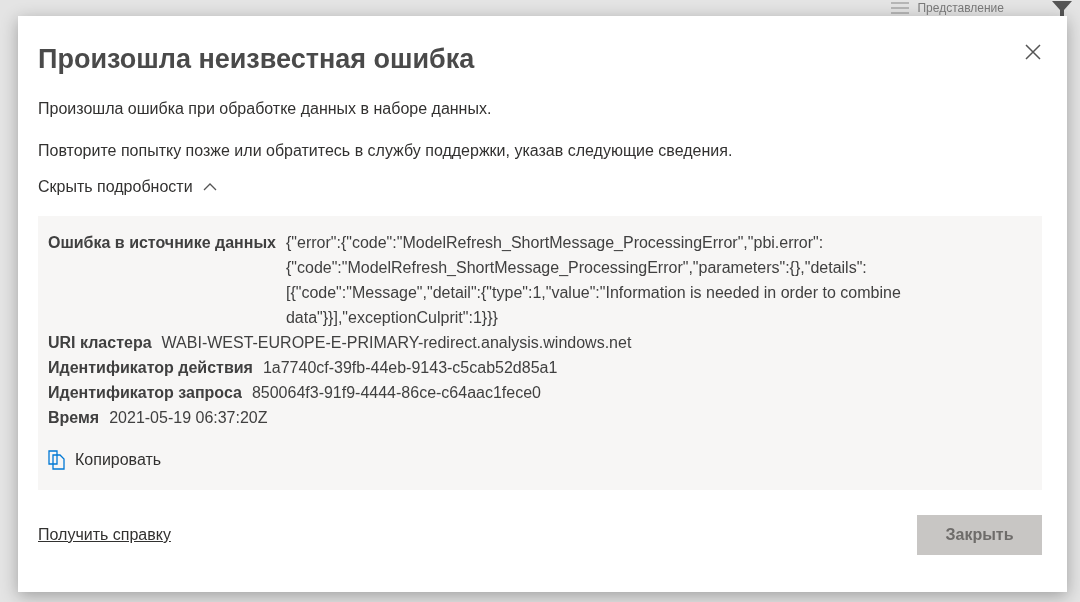  Describe the element at coordinates (189, 418) in the screenshot. I see `detail-value: 2021-05-19 06:37:20Z` at that location.